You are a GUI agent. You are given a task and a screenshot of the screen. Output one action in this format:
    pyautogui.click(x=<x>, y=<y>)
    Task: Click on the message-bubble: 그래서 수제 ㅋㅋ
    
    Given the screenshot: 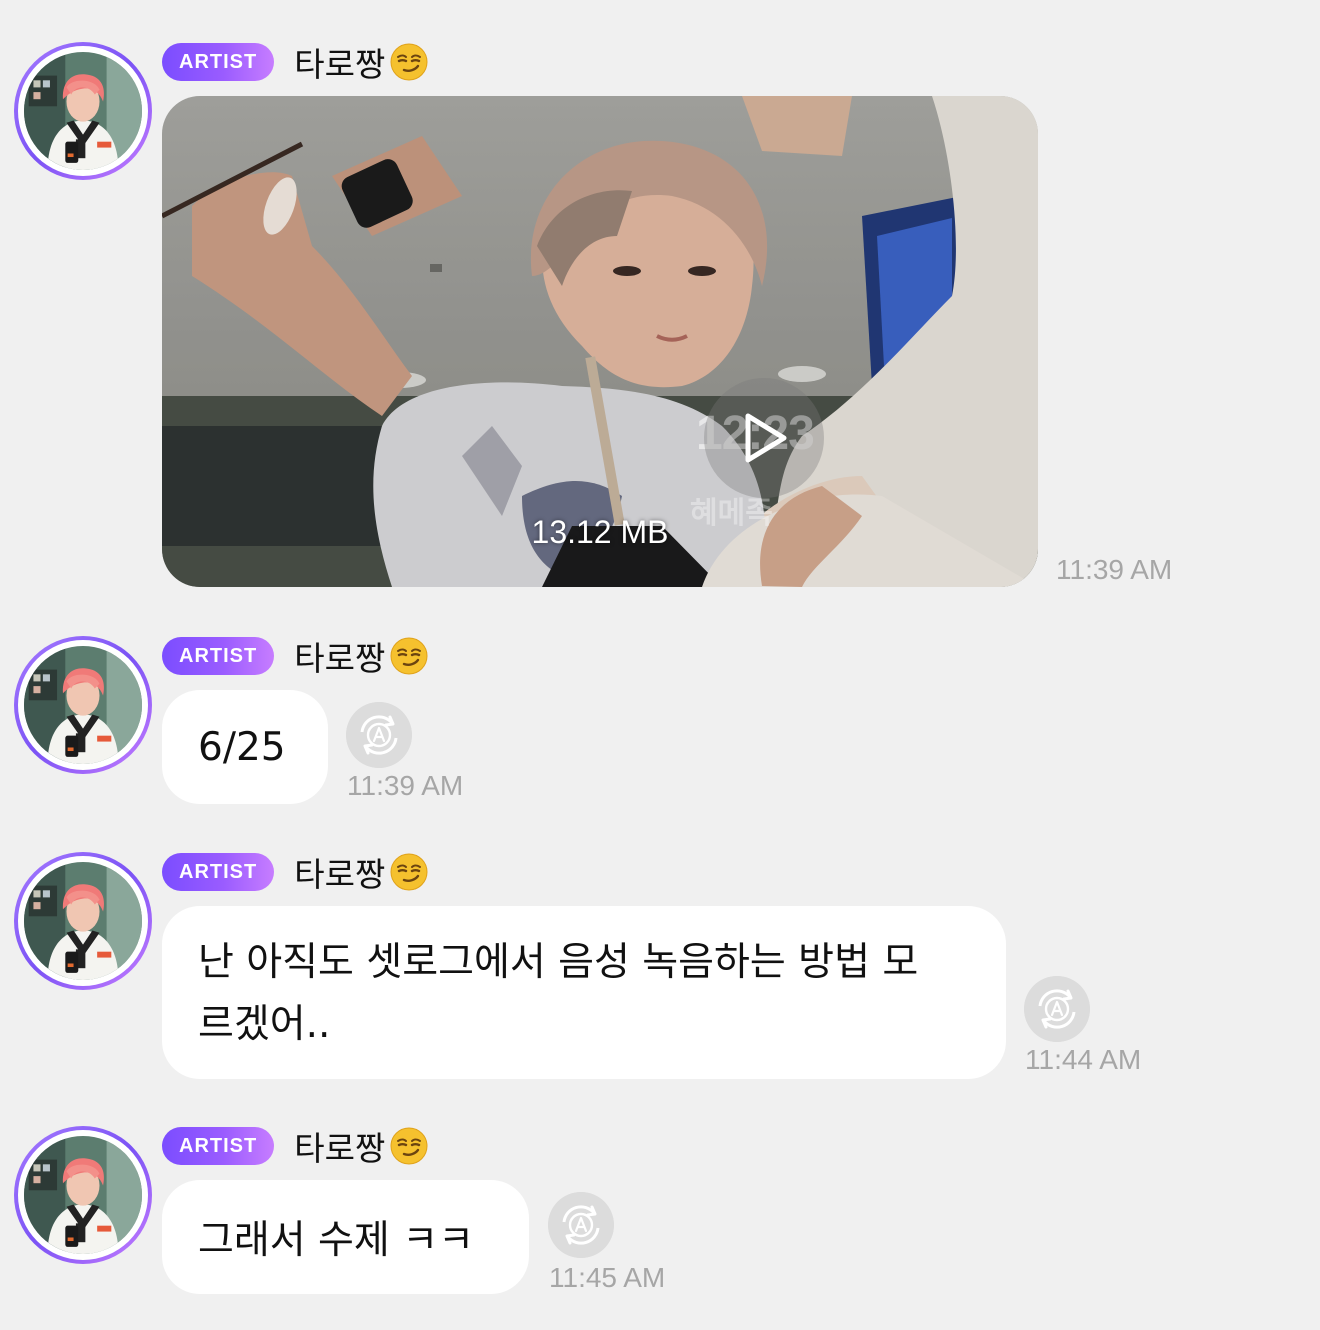 What is the action you would take?
    pyautogui.click(x=345, y=1237)
    